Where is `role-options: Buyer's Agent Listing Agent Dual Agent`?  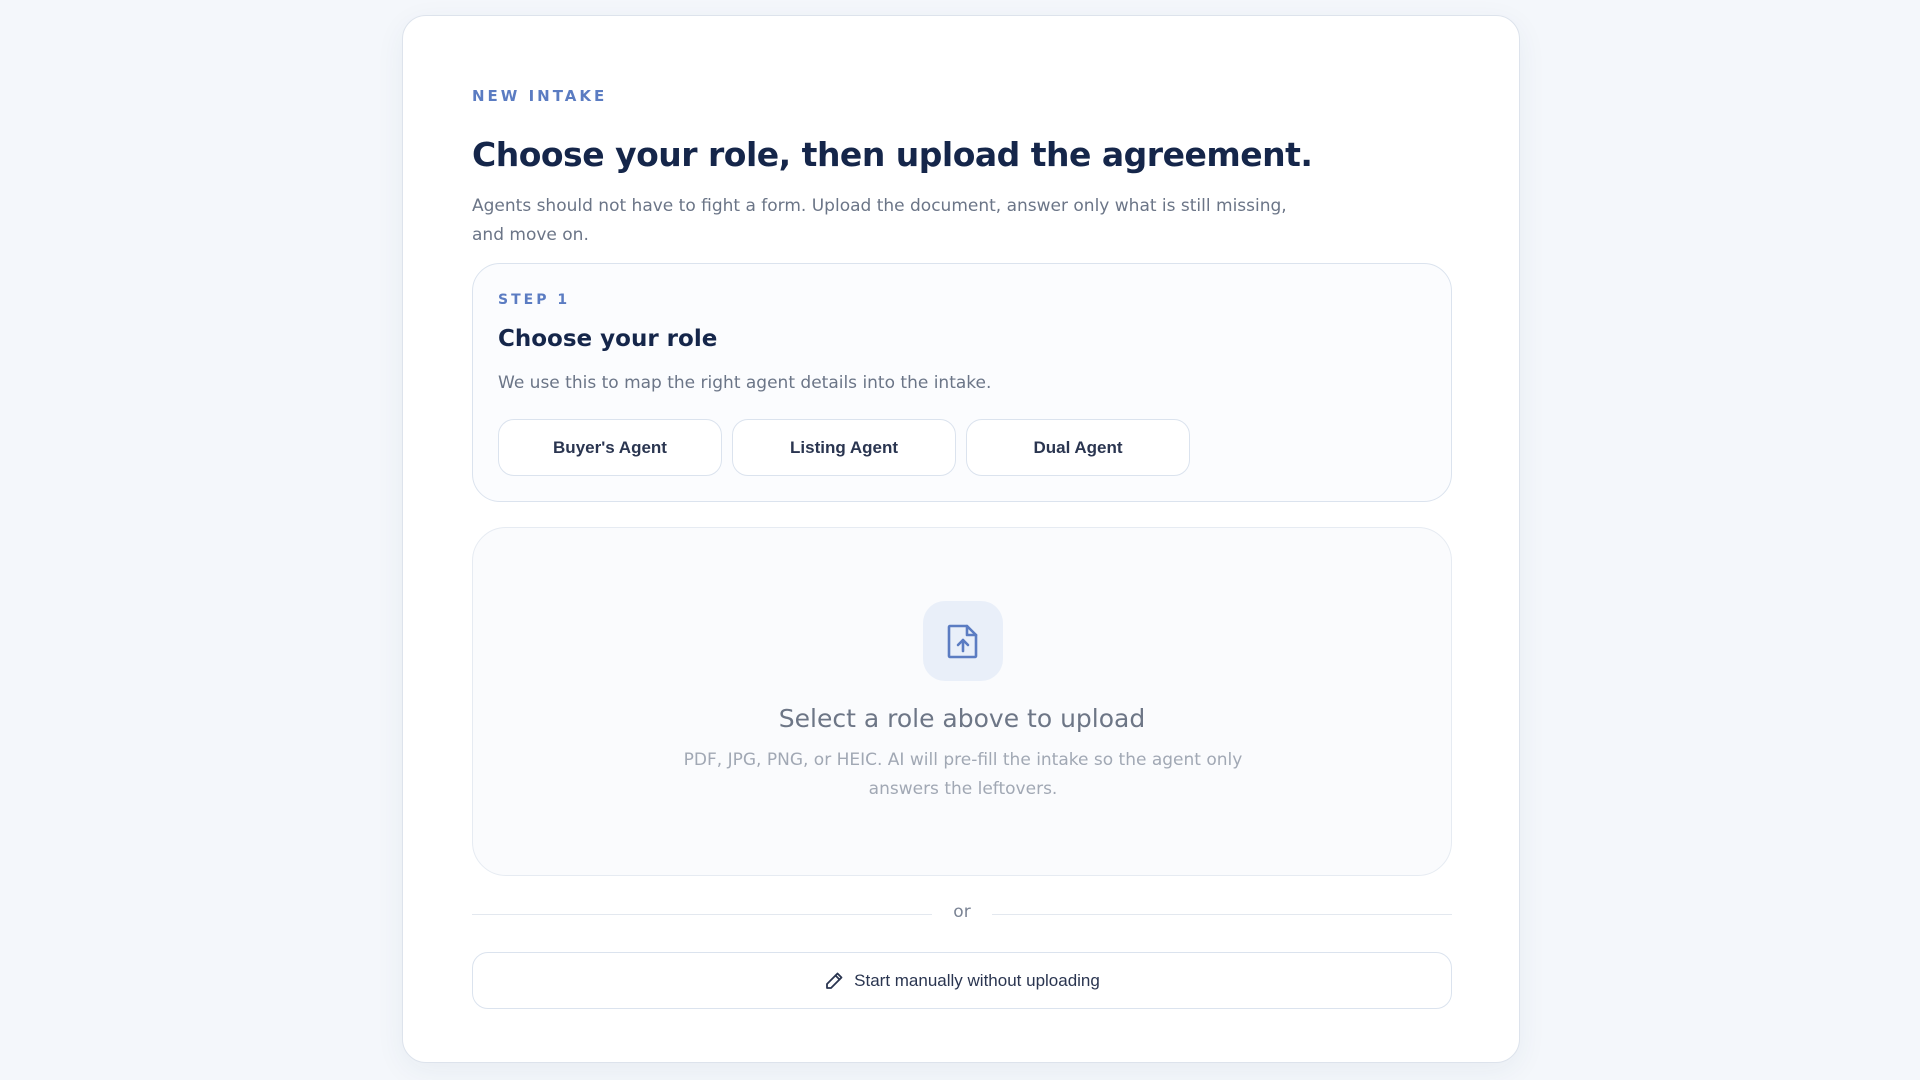 role-options: Buyer's Agent Listing Agent Dual Agent is located at coordinates (844, 447).